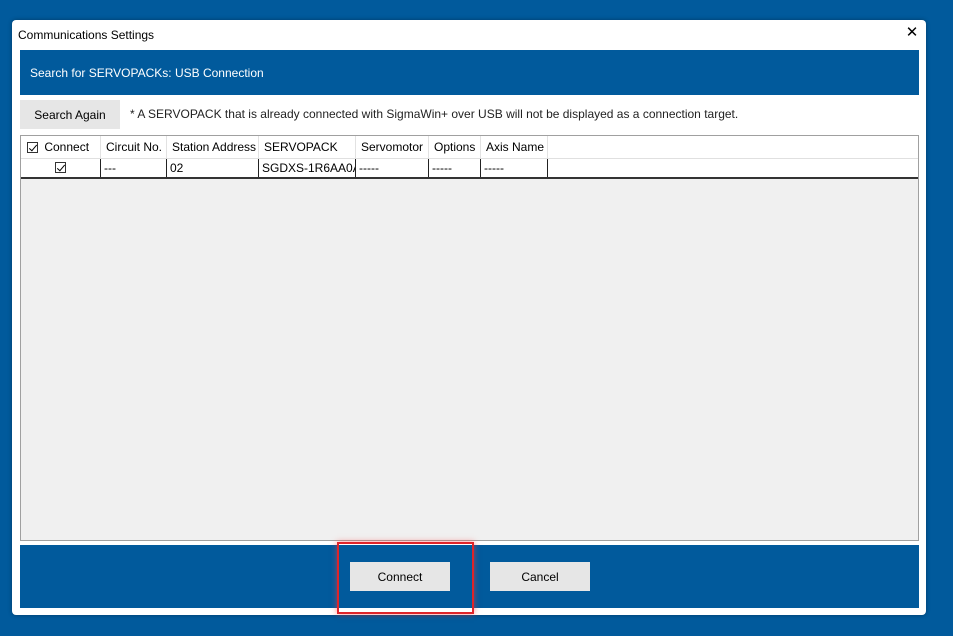 Image resolution: width=953 pixels, height=636 pixels. Describe the element at coordinates (455, 147) in the screenshot. I see `column-header-options: Options` at that location.